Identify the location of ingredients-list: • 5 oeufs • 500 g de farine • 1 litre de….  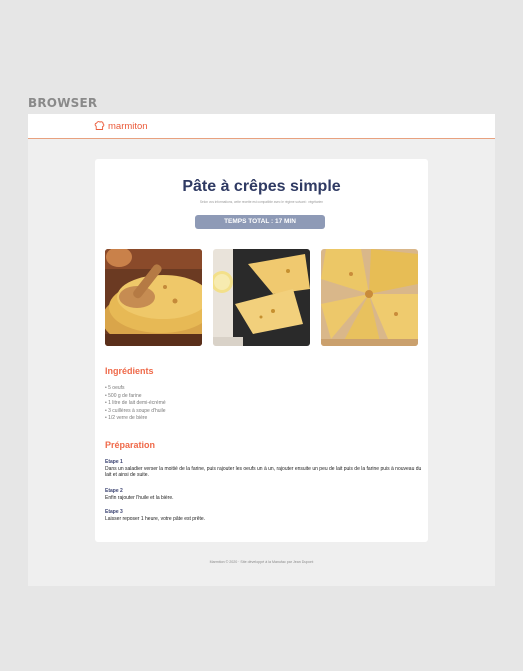
(135, 404).